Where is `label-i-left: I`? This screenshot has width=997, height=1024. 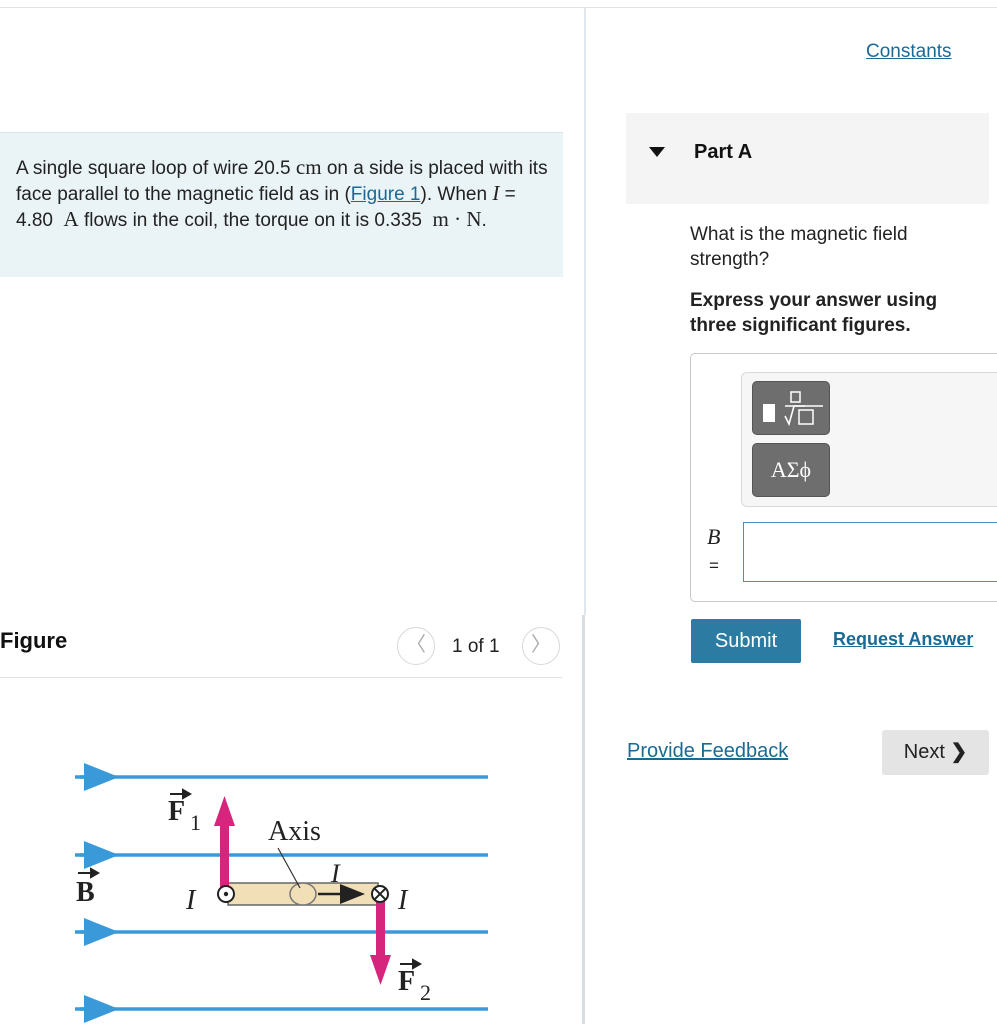
label-i-left: I is located at coordinates (191, 900).